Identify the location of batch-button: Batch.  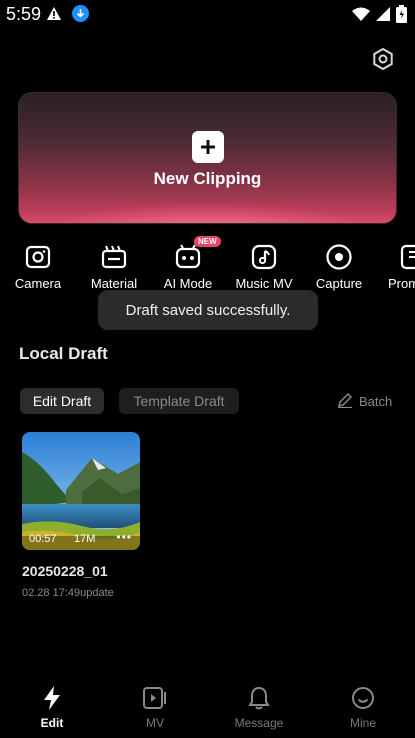
(364, 401).